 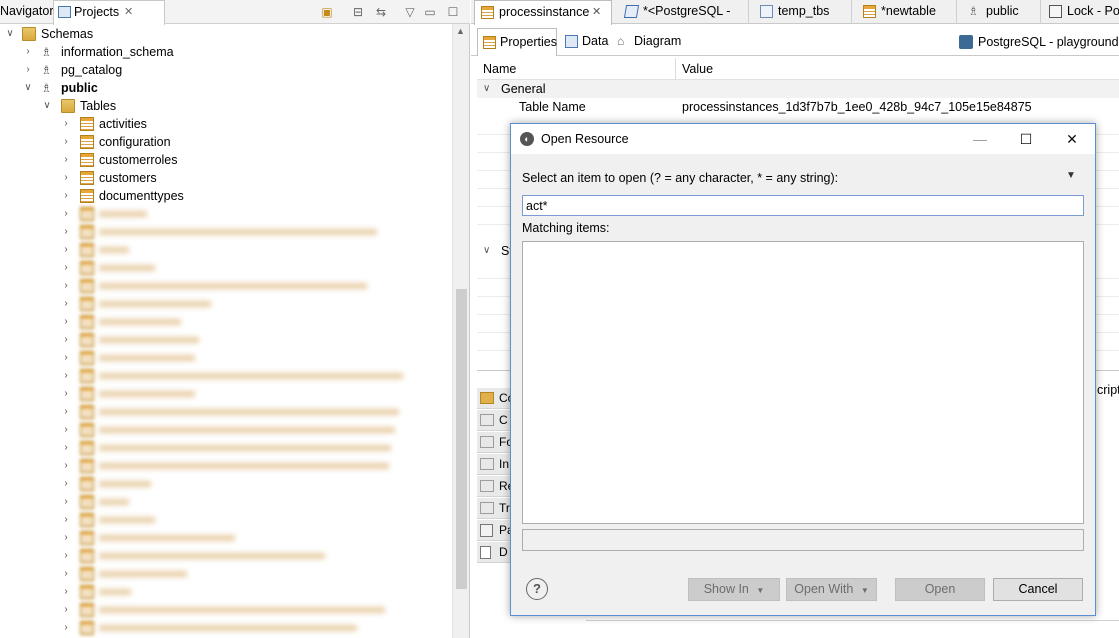 What do you see at coordinates (980, 139) in the screenshot?
I see `minimize-icon: —` at bounding box center [980, 139].